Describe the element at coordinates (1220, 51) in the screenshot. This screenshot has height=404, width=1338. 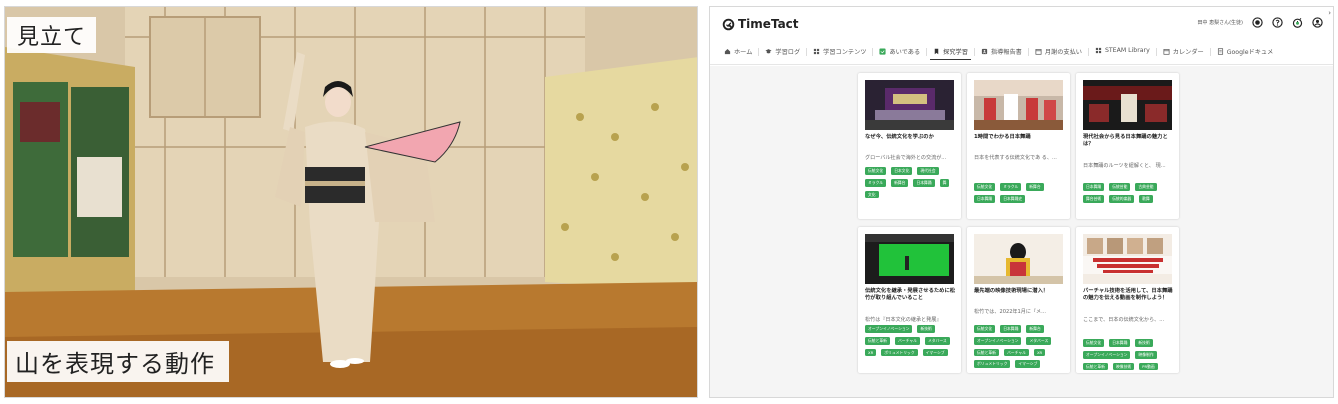
I see `doc-icon` at that location.